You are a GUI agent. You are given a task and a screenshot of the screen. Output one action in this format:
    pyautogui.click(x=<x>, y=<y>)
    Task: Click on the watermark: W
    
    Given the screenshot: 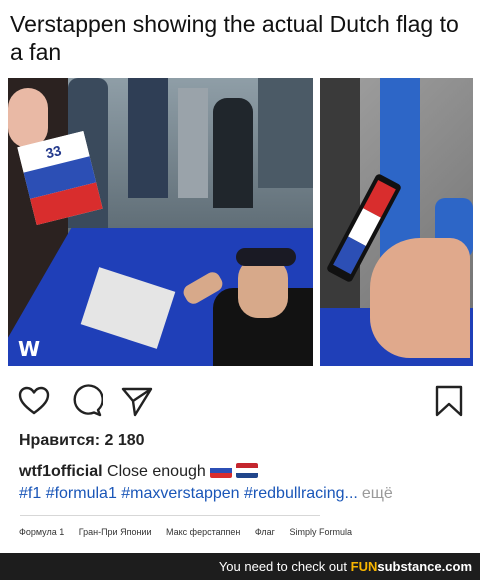 What is the action you would take?
    pyautogui.click(x=29, y=349)
    